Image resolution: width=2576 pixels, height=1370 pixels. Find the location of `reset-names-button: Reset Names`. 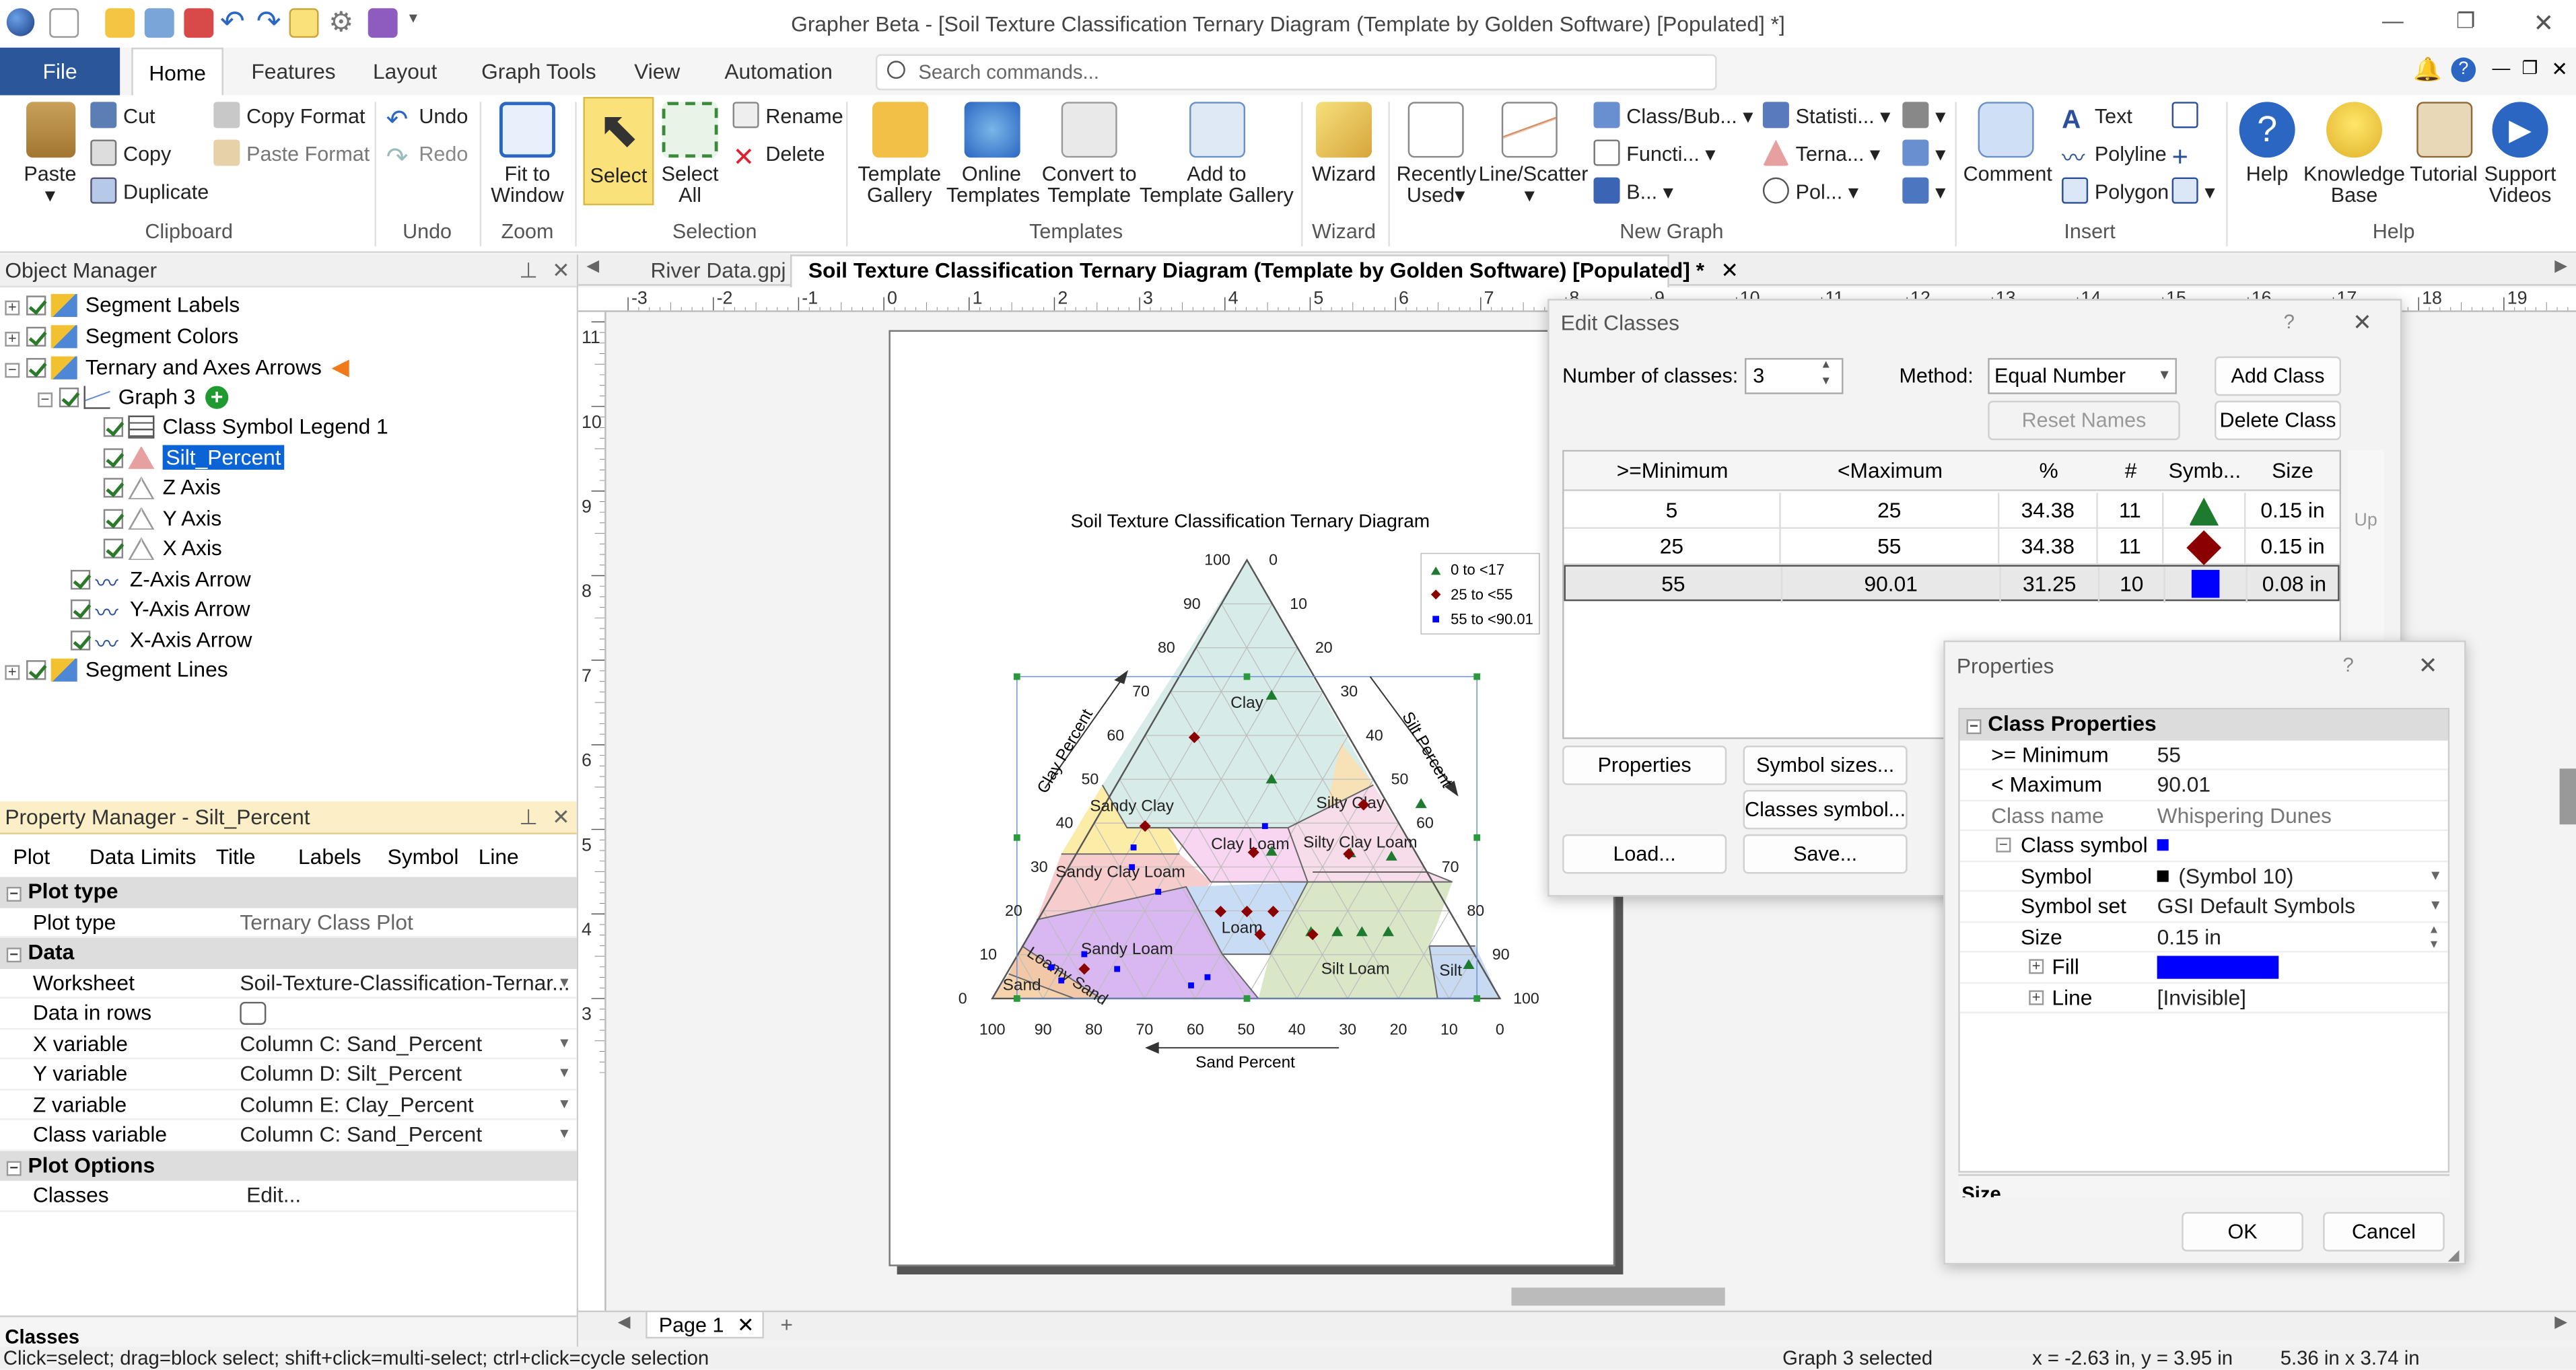

reset-names-button: Reset Names is located at coordinates (2084, 420).